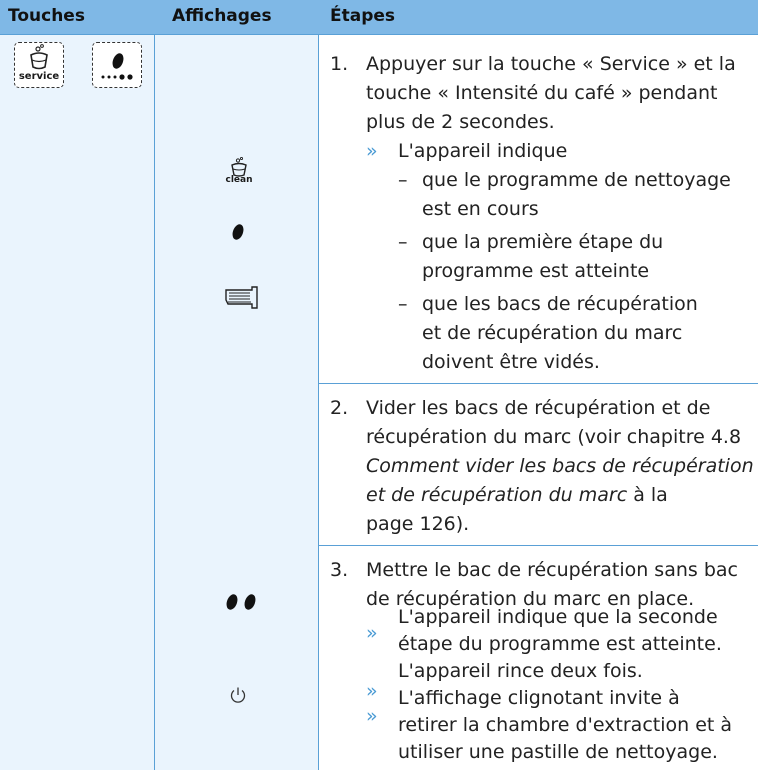  Describe the element at coordinates (560, 304) in the screenshot. I see `step-1-sub-item: que les bacs de récupération` at that location.